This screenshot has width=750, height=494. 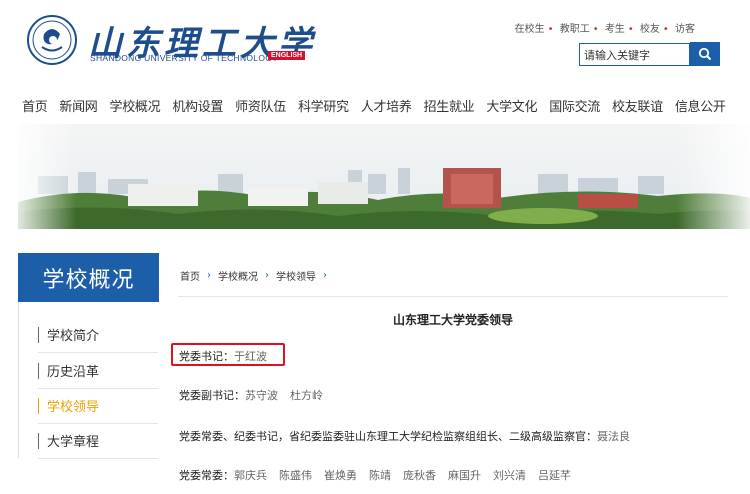 What do you see at coordinates (530, 29) in the screenshot?
I see `top-link-students: 在校生` at bounding box center [530, 29].